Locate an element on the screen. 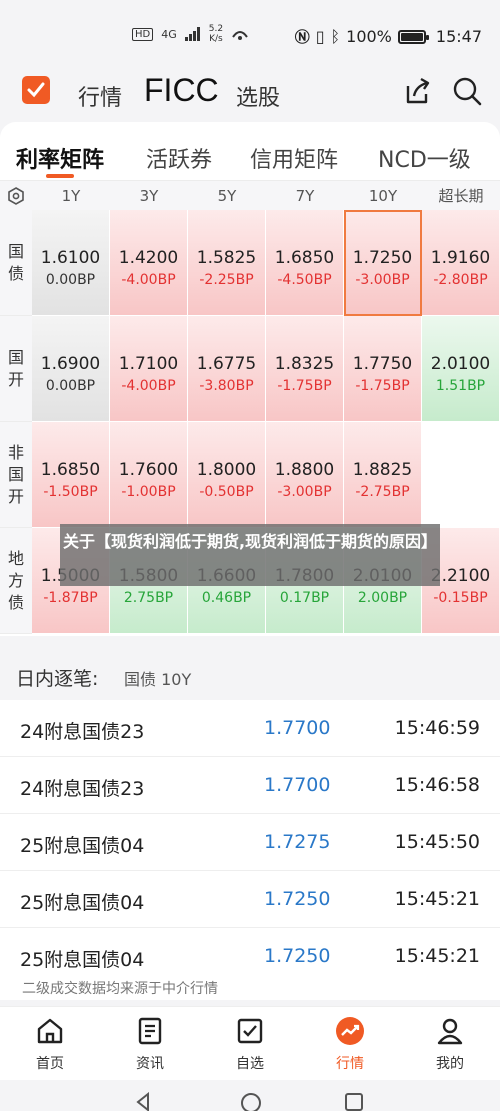 This screenshot has height=1111, width=500. matrix-cell-3y: 1.7100 -4.00BP is located at coordinates (149, 369).